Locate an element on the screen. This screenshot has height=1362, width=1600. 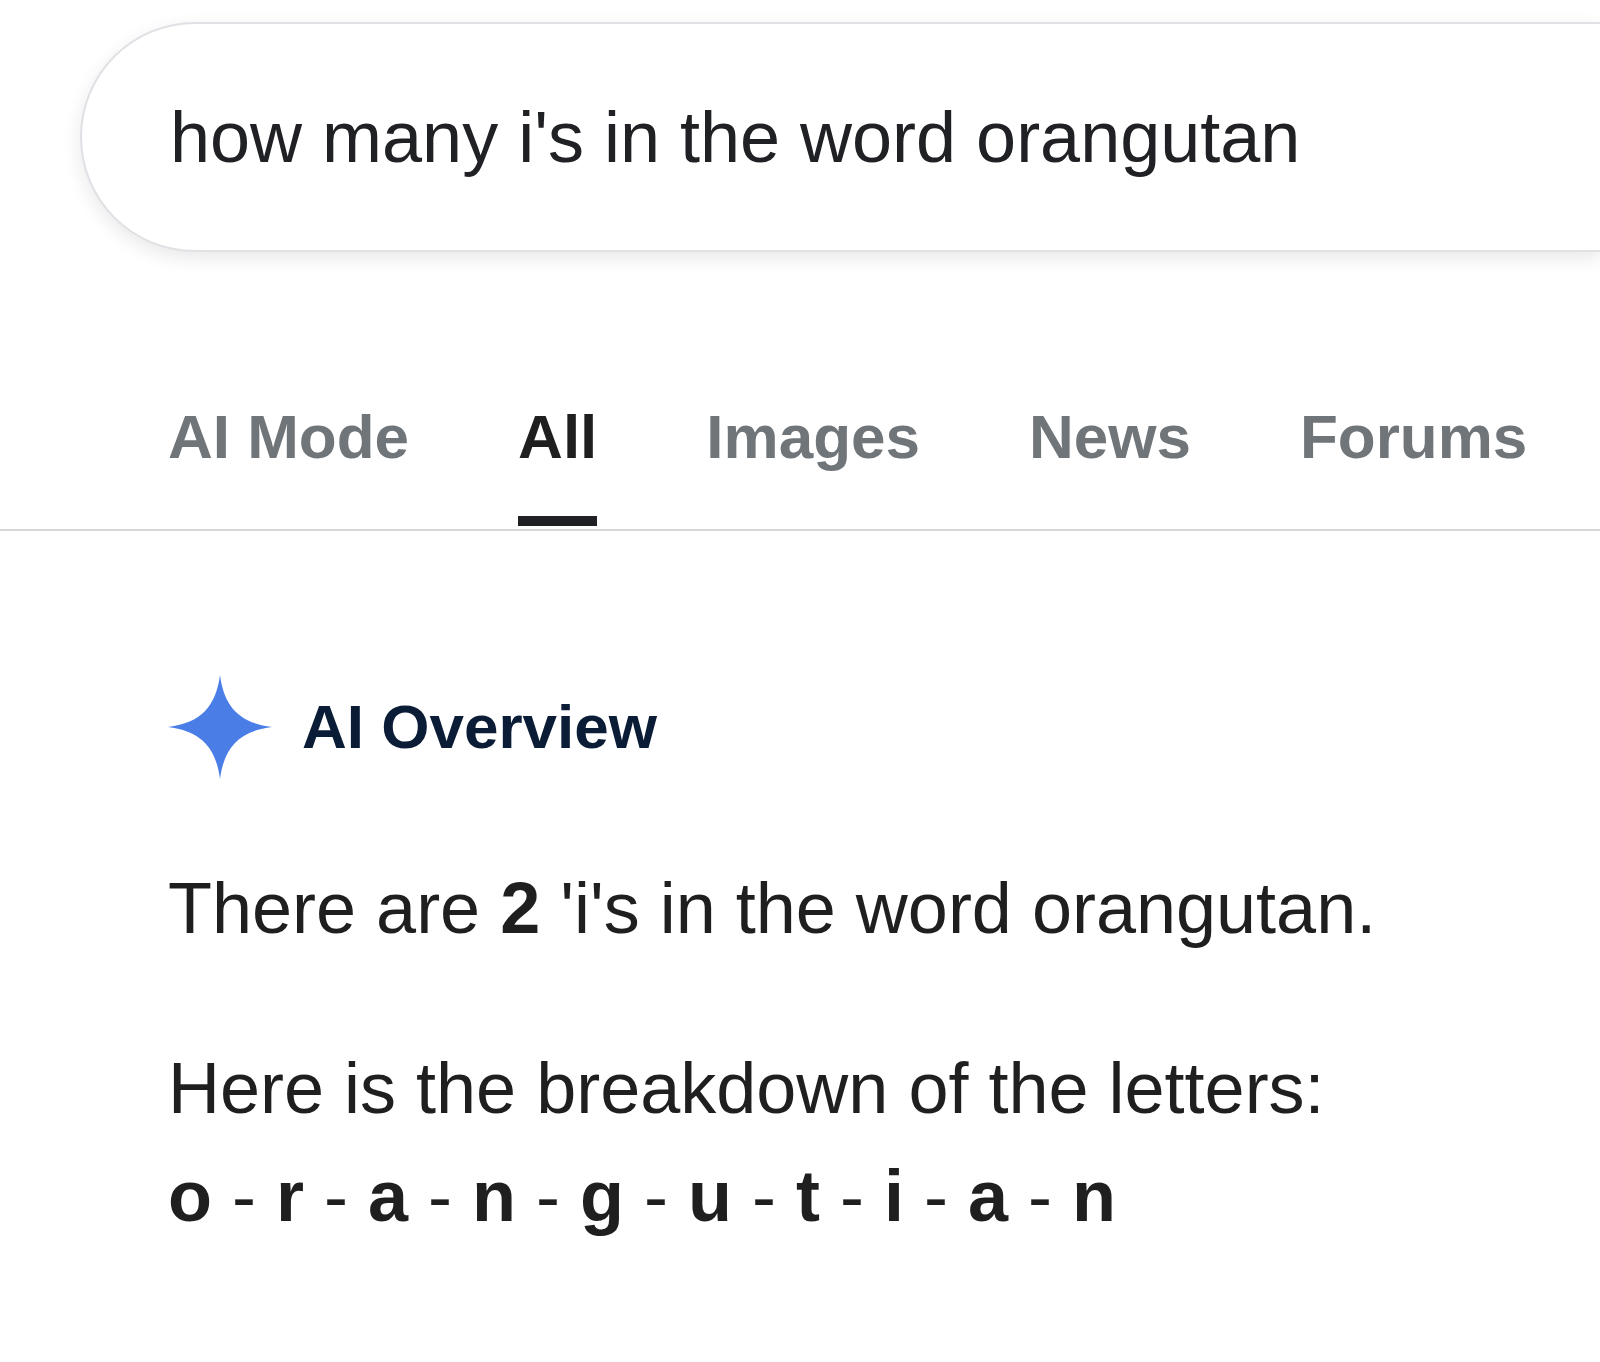
tab: News is located at coordinates (1110, 466).